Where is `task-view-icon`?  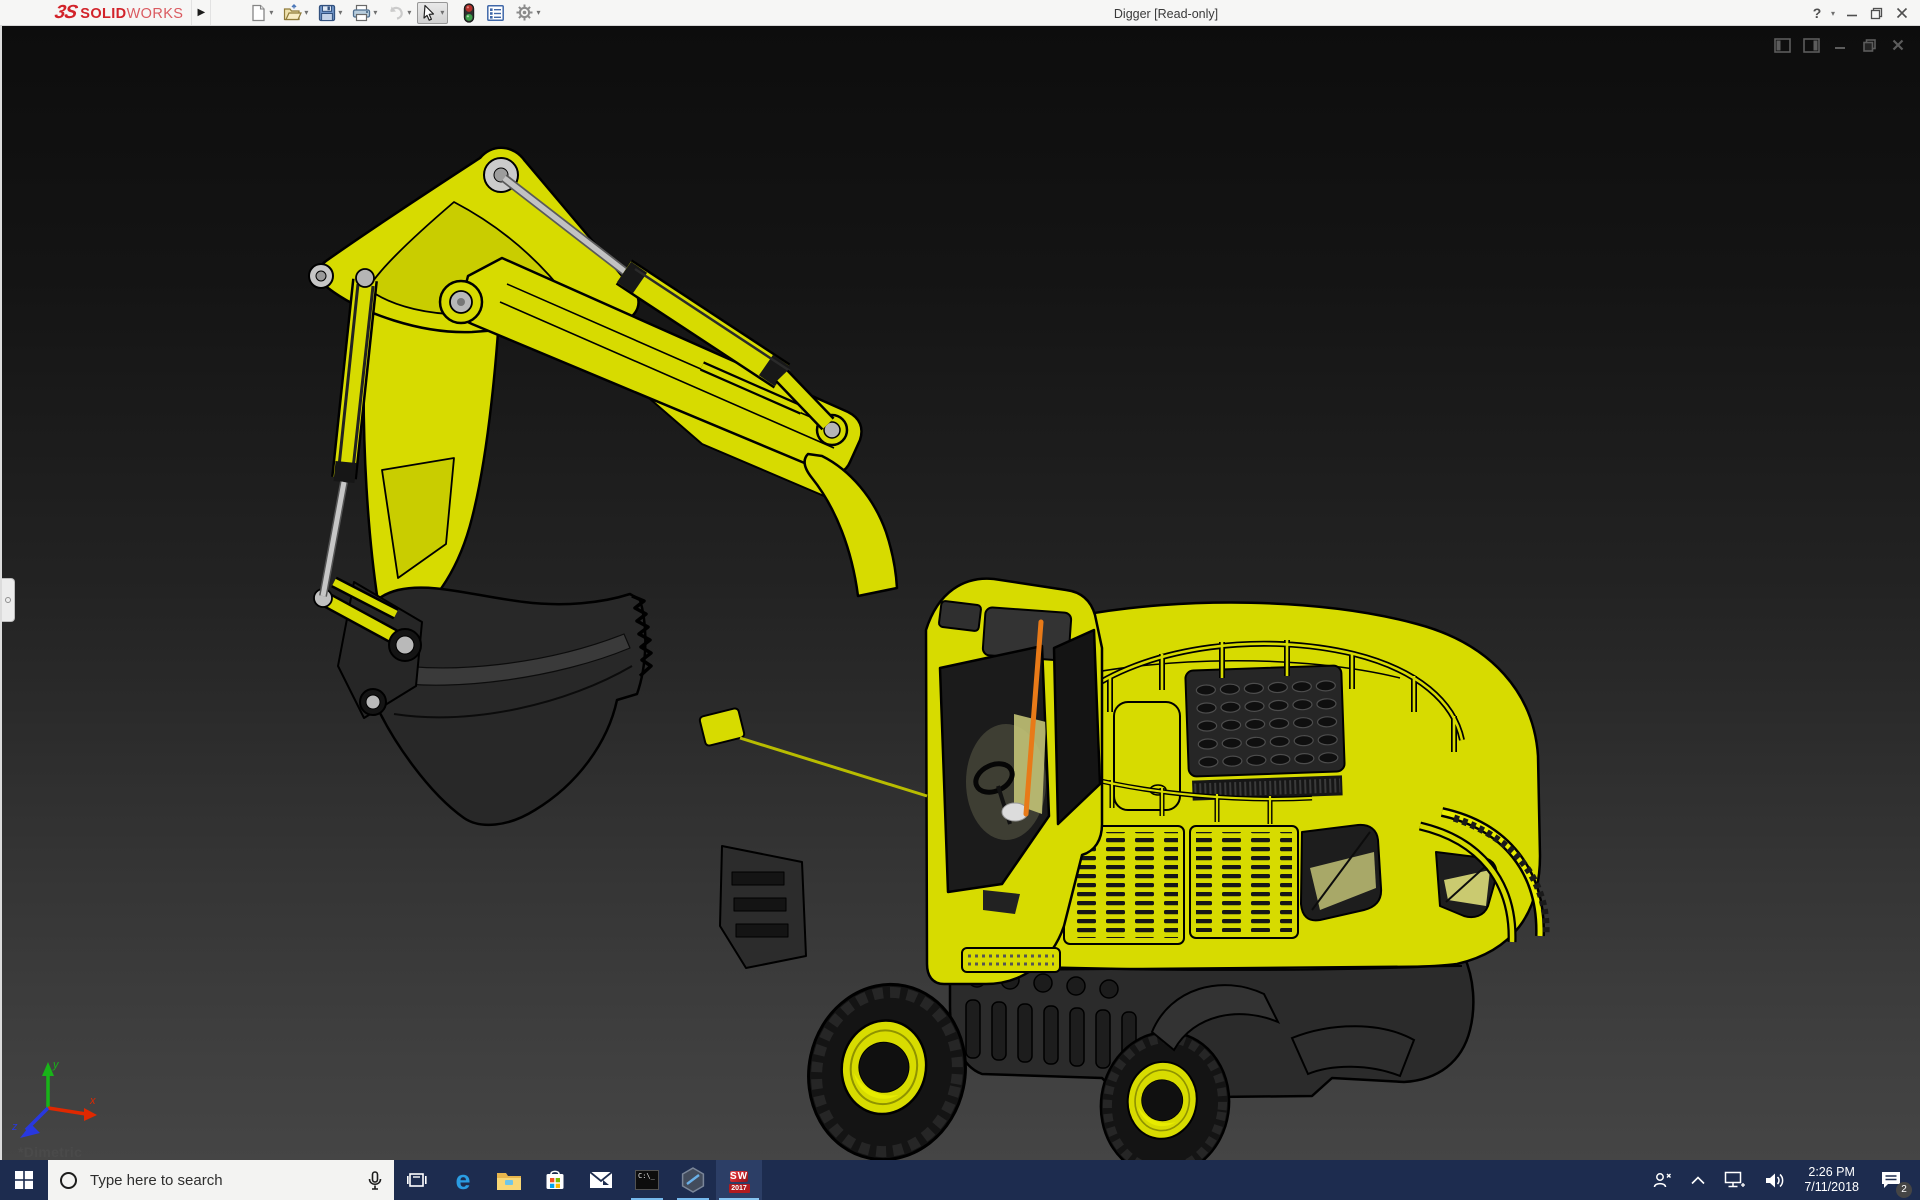
task-view-icon is located at coordinates (417, 1179).